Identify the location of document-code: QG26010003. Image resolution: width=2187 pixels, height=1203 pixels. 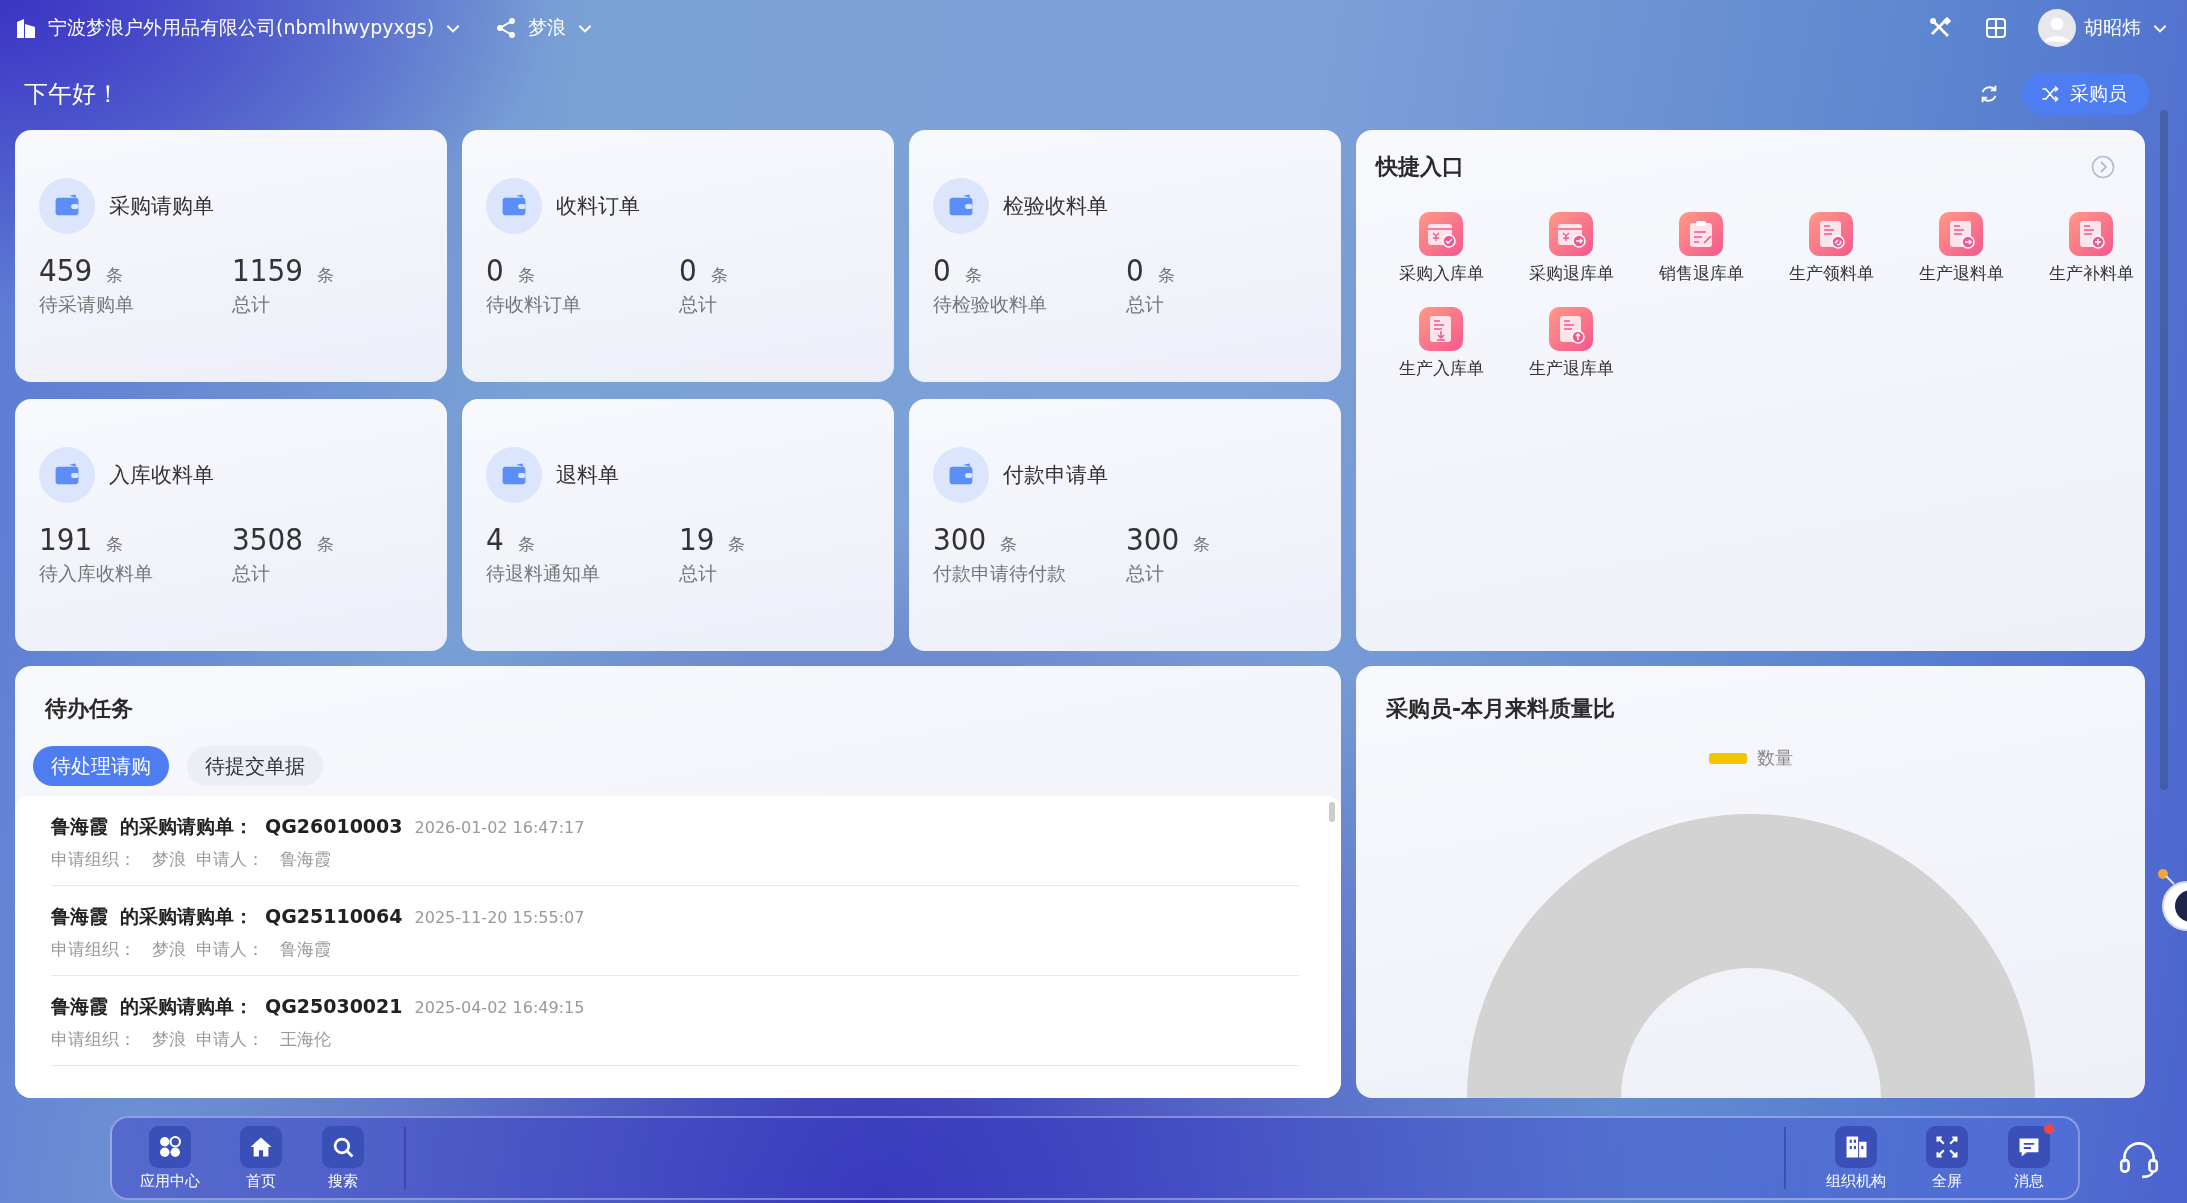
(334, 826).